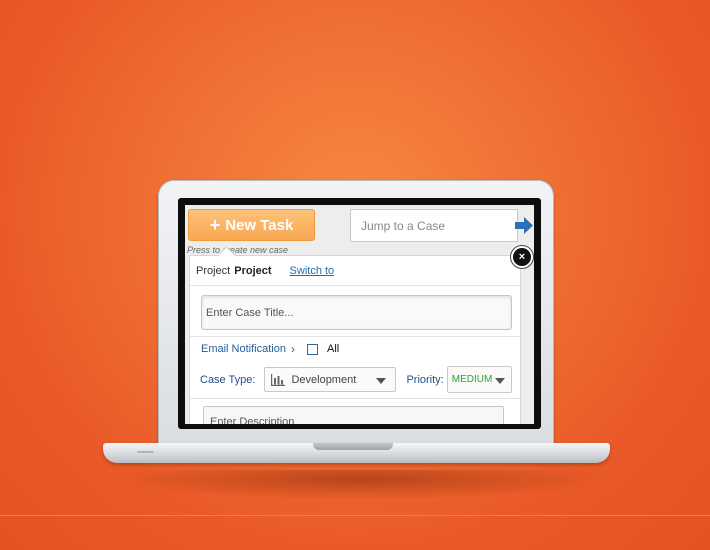  I want to click on project-row: Project Project Switch to, so click(265, 271).